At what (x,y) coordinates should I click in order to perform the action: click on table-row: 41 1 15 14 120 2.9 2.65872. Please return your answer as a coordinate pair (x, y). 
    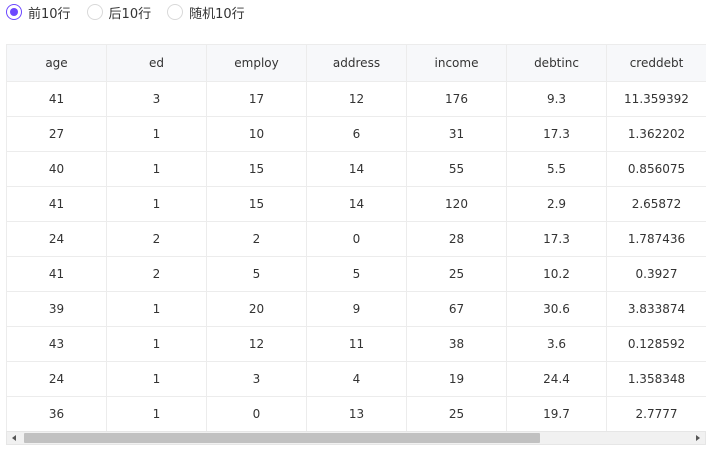
    Looking at the image, I should click on (356, 204).